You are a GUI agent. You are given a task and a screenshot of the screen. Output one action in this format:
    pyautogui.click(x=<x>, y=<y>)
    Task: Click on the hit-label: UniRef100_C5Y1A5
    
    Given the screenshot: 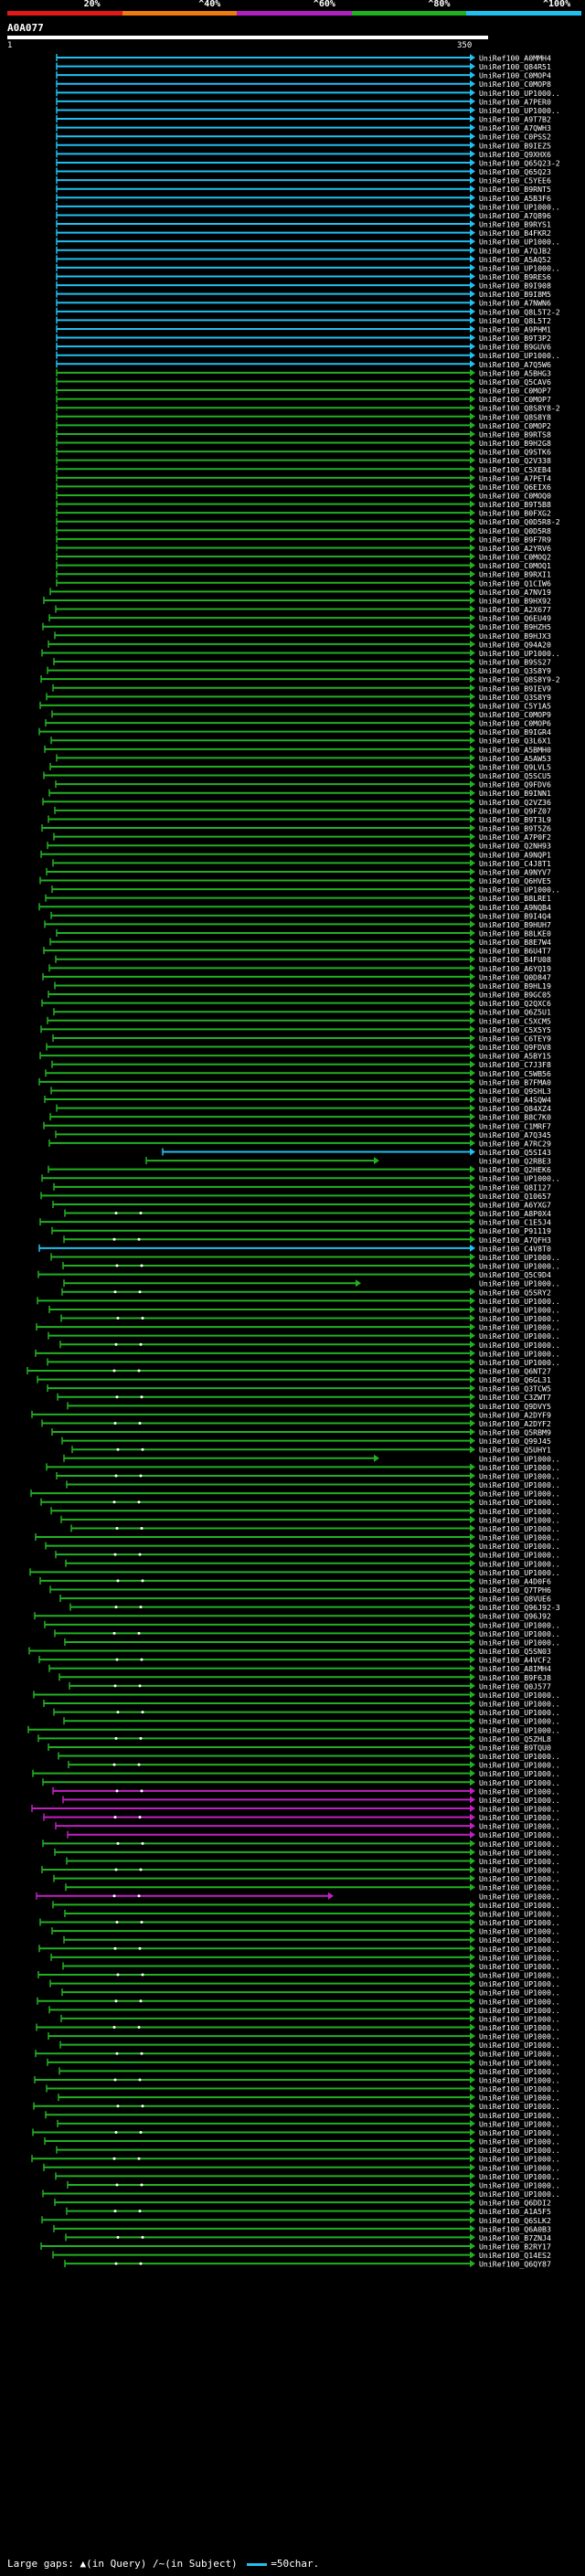 What is the action you would take?
    pyautogui.click(x=515, y=705)
    